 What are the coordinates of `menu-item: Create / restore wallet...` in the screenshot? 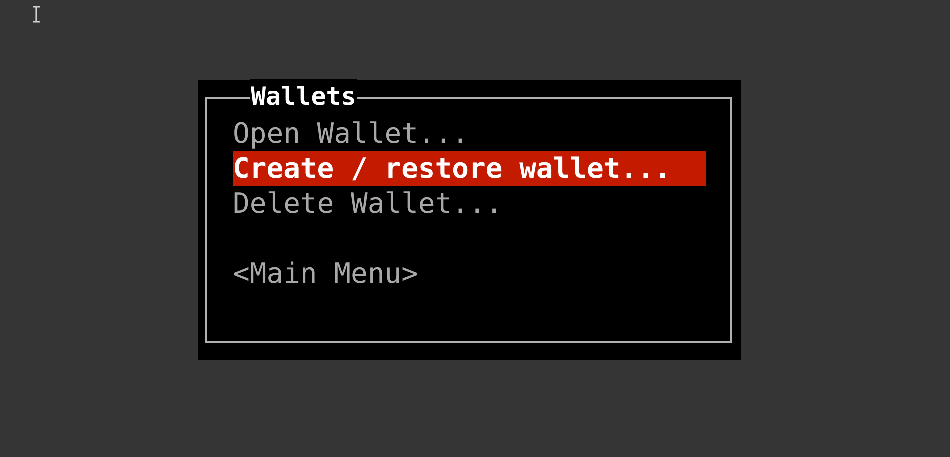 It's located at (469, 168).